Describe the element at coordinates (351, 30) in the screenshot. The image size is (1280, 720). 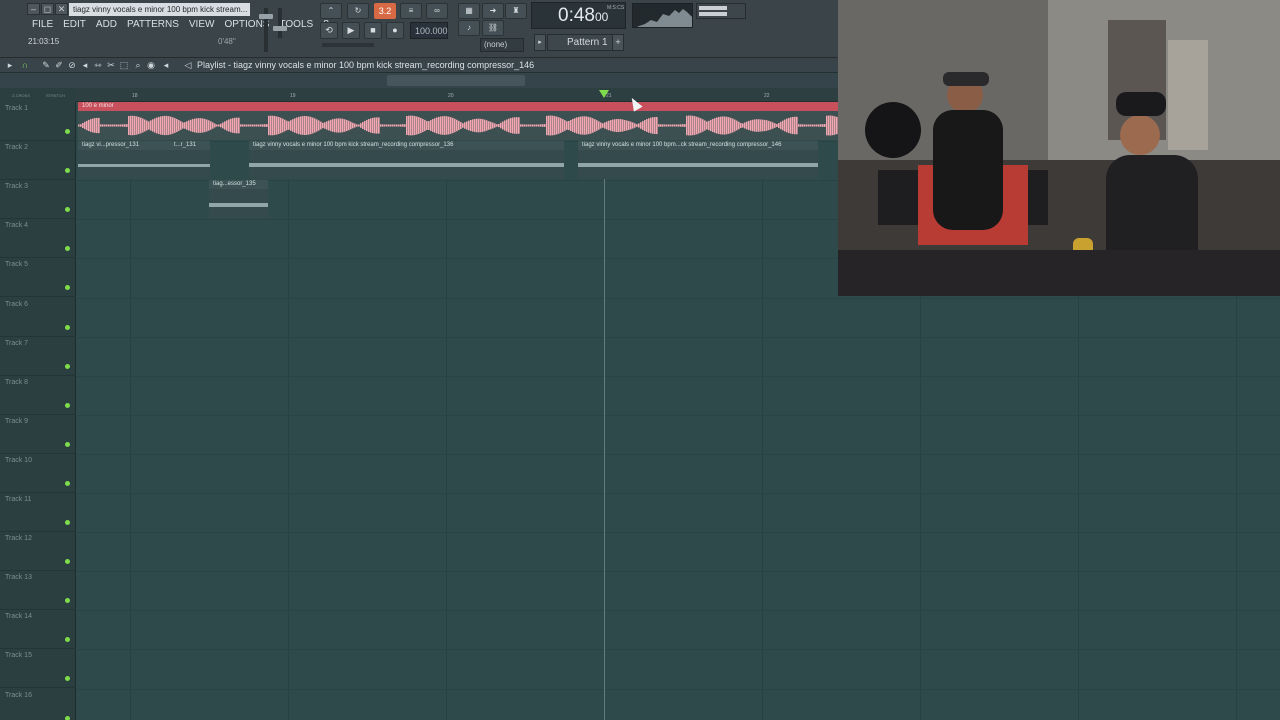
I see `play-button: ▶` at that location.